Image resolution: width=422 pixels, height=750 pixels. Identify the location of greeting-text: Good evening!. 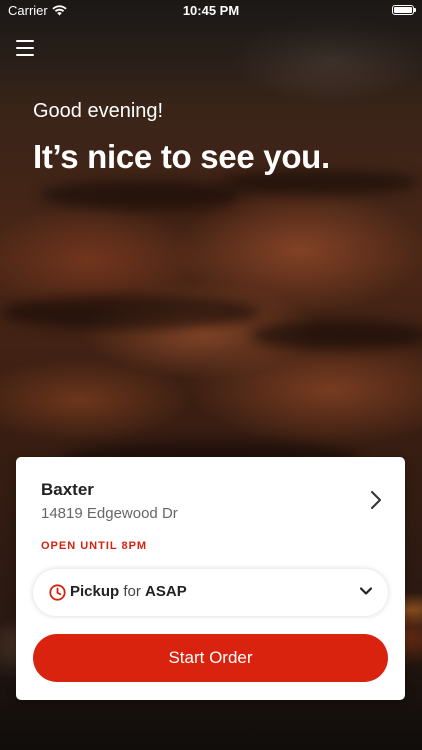
(98, 111).